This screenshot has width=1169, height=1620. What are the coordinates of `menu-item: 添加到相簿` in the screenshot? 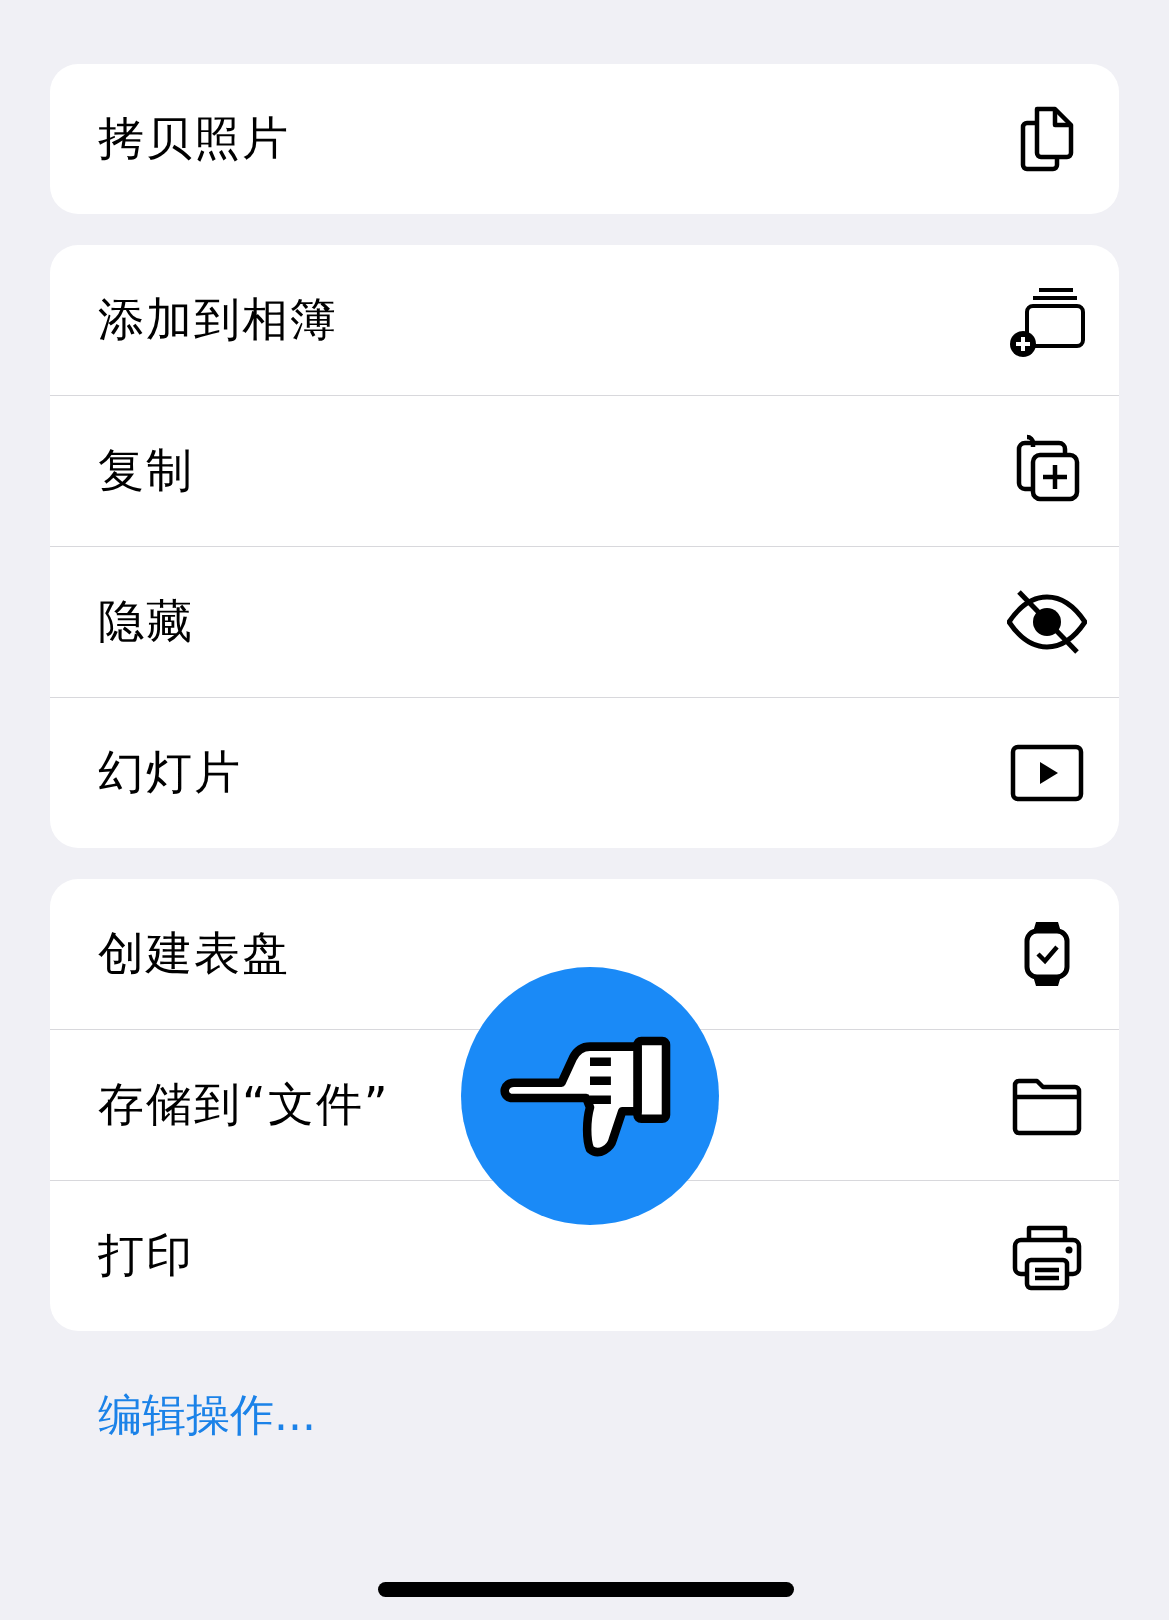 It's located at (584, 320).